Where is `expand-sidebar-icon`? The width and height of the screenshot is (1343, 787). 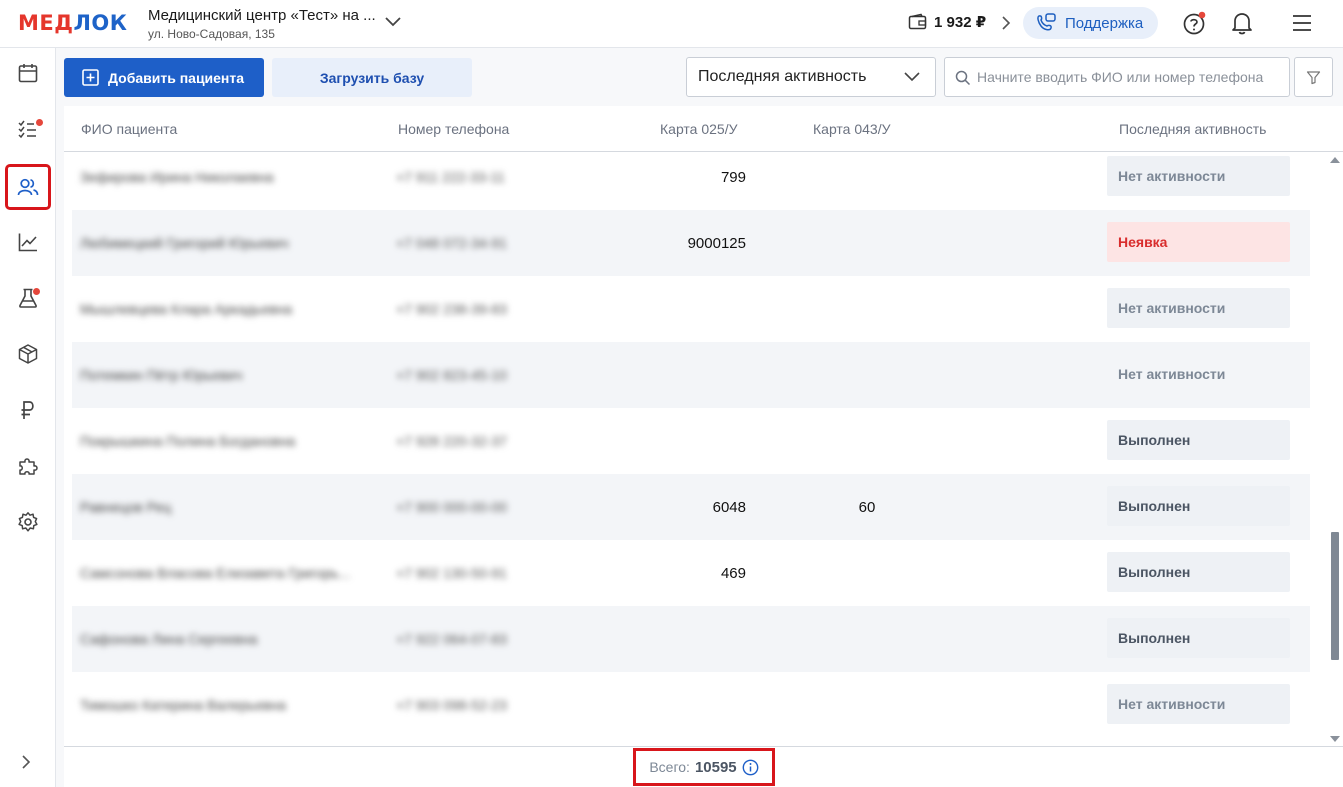
expand-sidebar-icon is located at coordinates (26, 762).